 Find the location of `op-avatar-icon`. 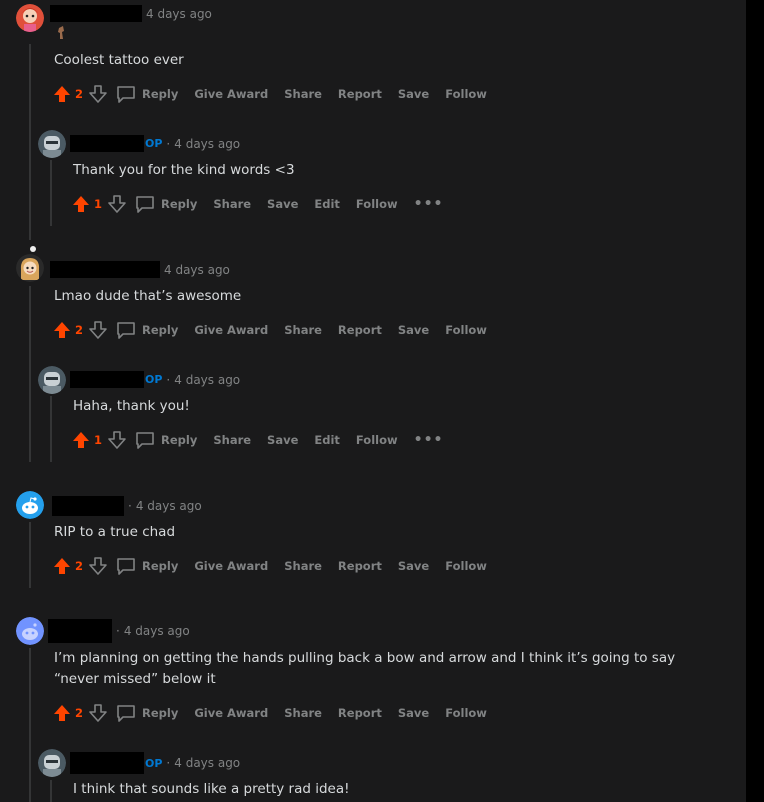

op-avatar-icon is located at coordinates (52, 144).